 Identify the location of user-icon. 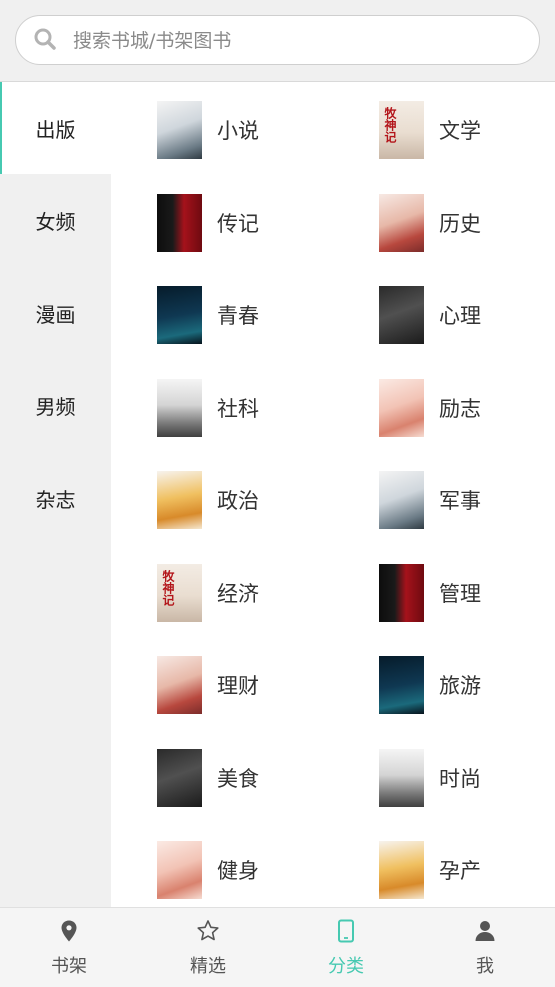
(485, 931).